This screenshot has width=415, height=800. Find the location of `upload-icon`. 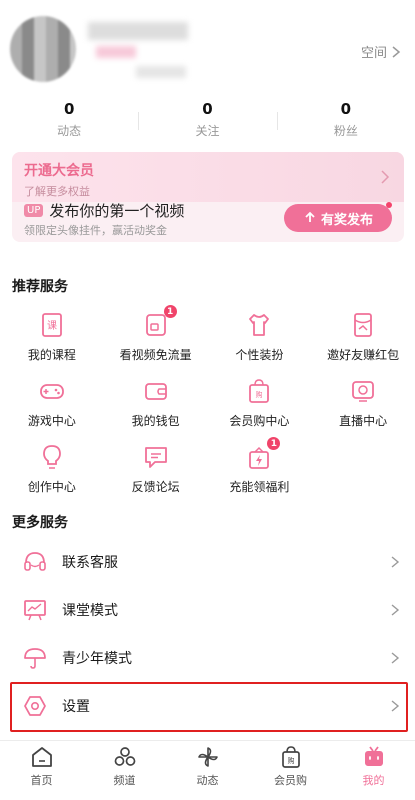

upload-icon is located at coordinates (310, 216).